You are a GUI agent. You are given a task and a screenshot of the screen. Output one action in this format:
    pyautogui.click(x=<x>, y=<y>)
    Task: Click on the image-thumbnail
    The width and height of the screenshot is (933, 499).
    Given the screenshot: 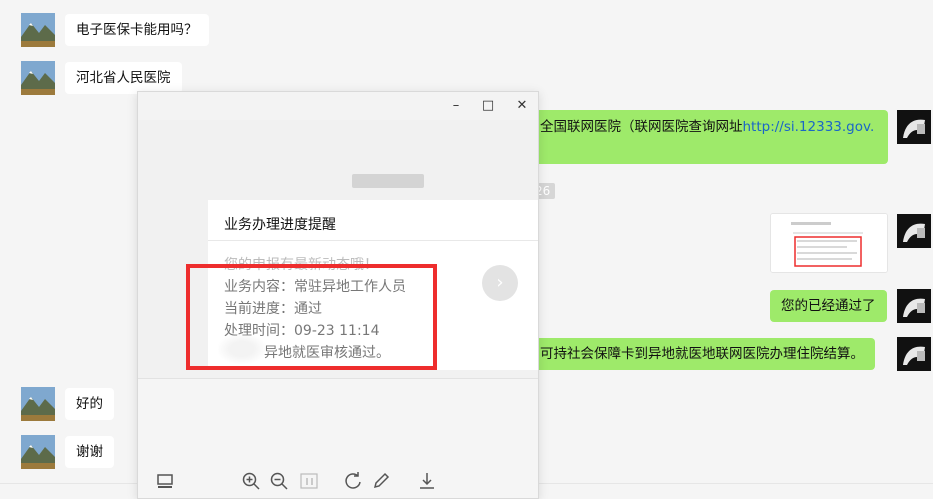 What is the action you would take?
    pyautogui.click(x=829, y=243)
    